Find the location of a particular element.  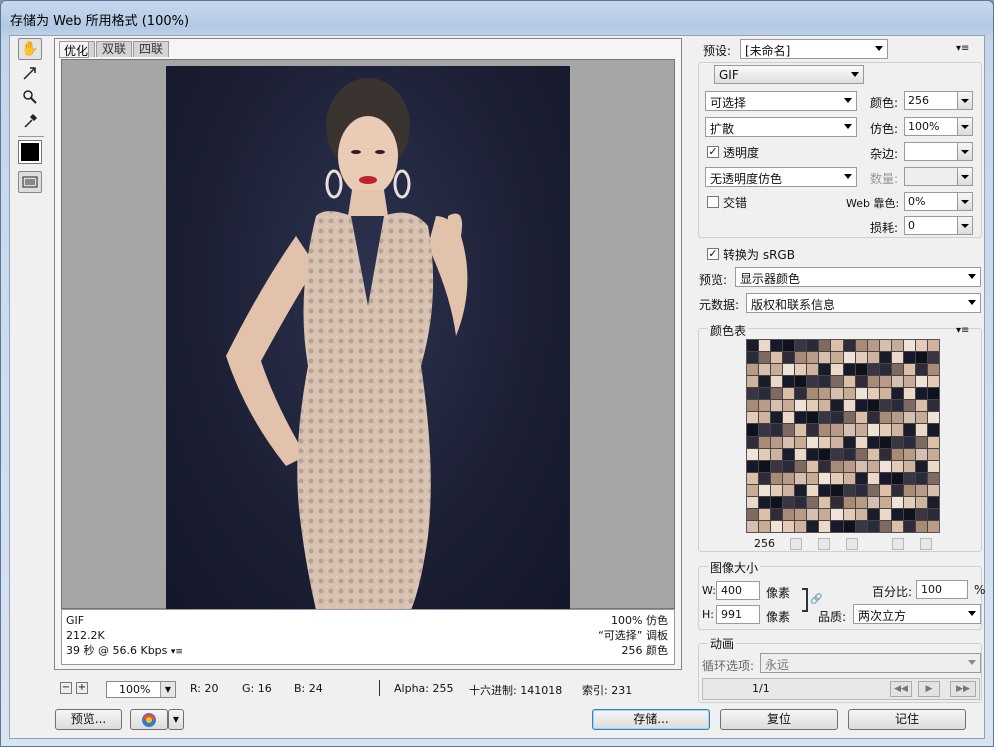

trash-icon is located at coordinates (926, 544).